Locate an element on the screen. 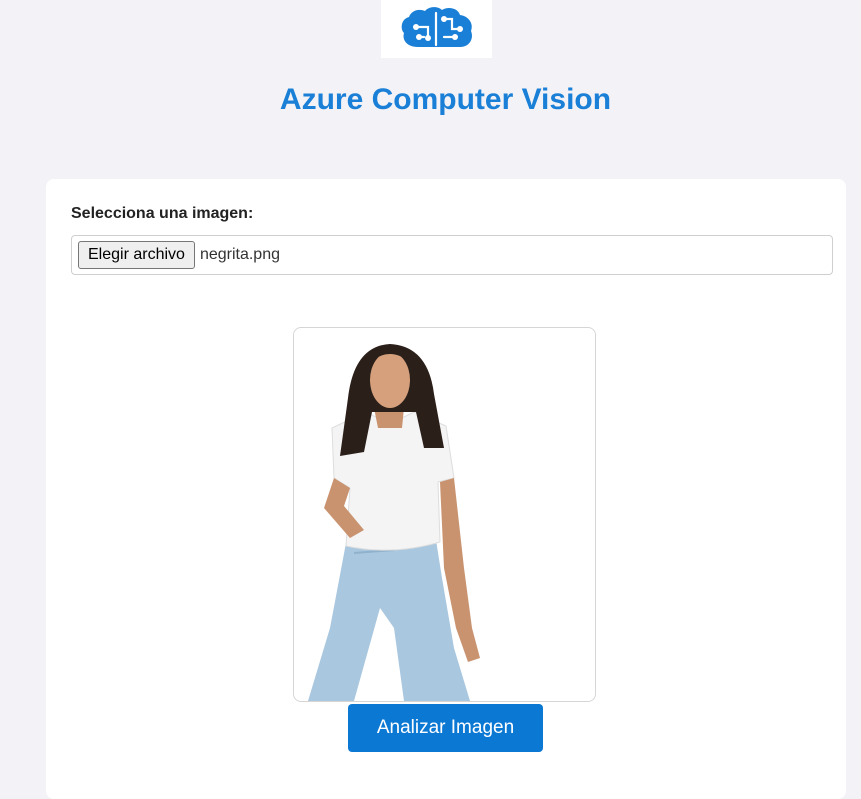  azure-brain-circuit-icon is located at coordinates (436, 27).